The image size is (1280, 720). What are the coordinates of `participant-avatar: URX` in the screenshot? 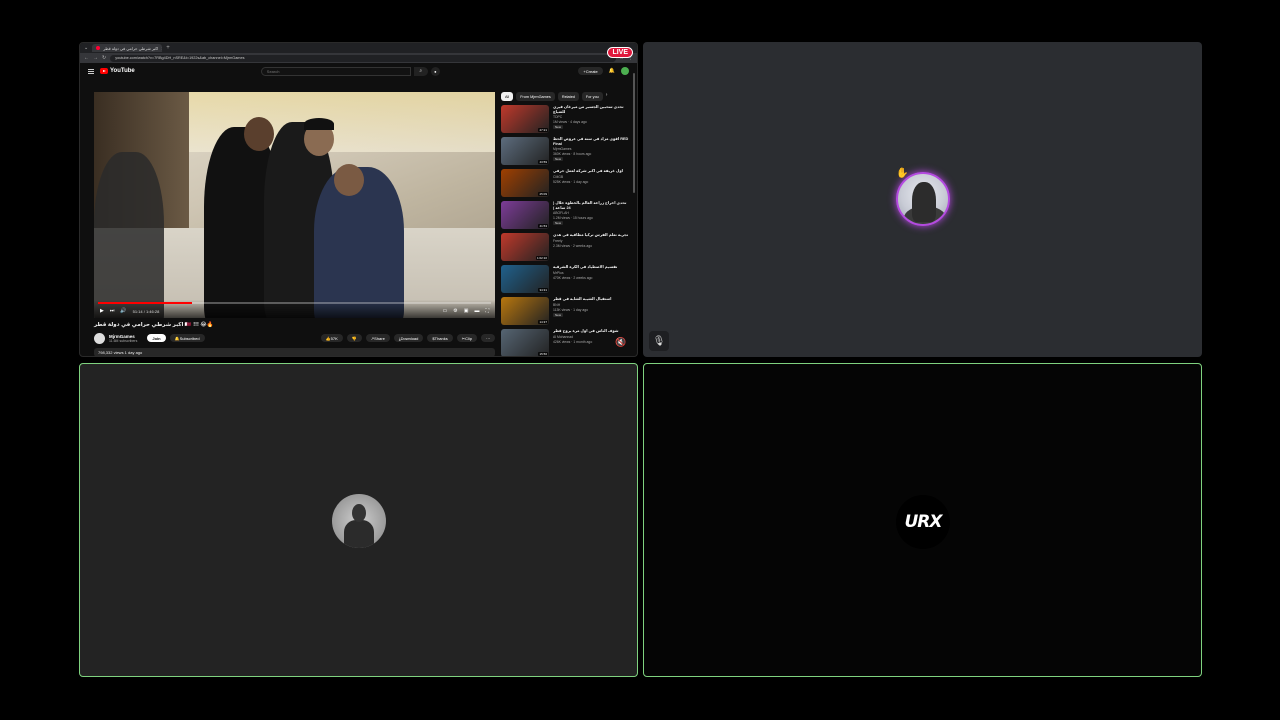 It's located at (923, 522).